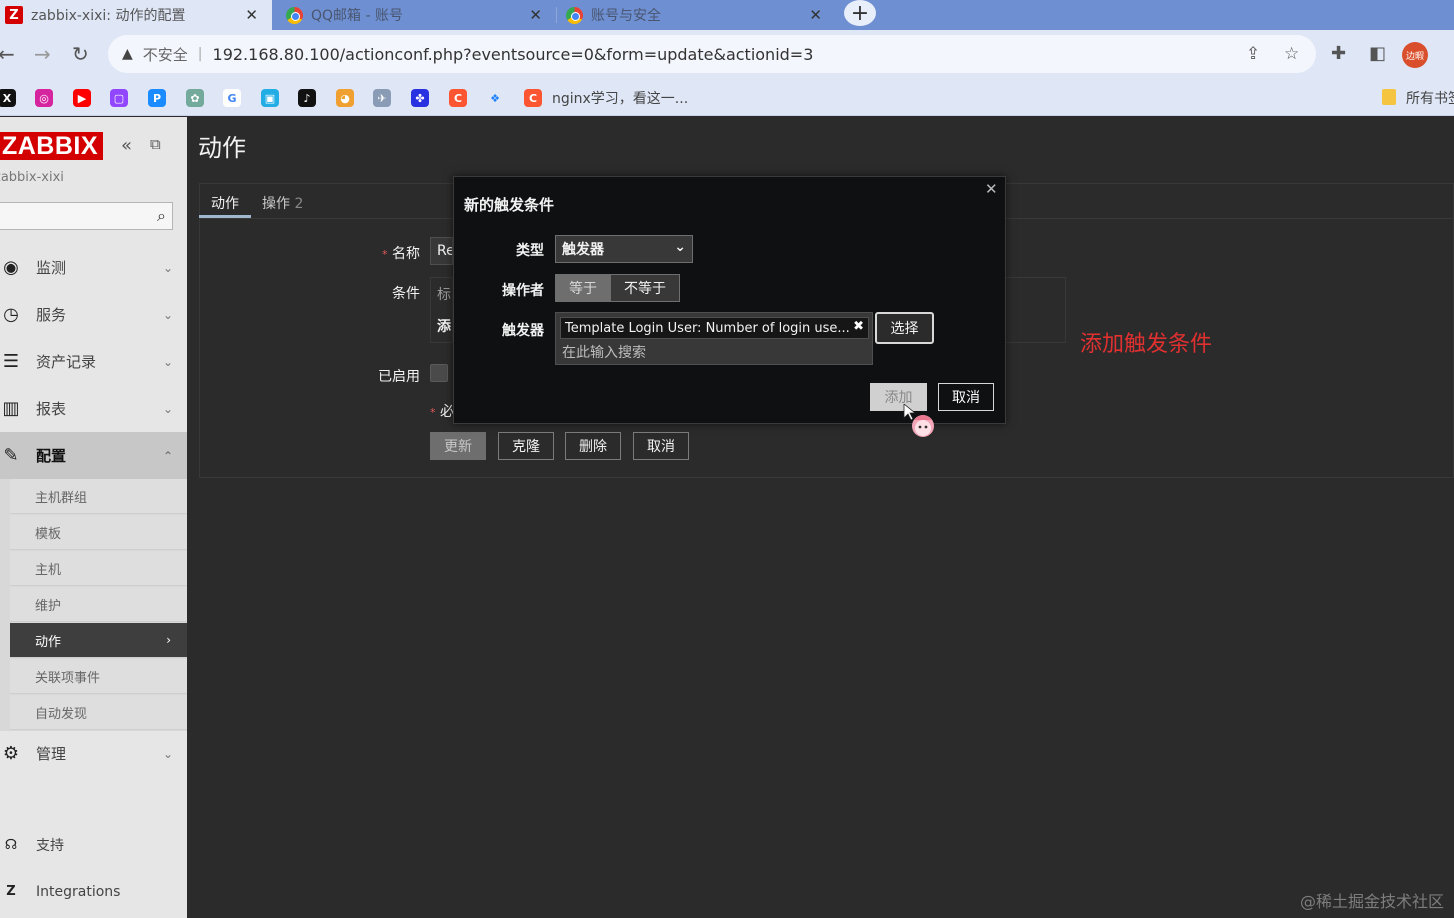  I want to click on tab-title: zabbix-xixi: 动作的配置, so click(108, 16).